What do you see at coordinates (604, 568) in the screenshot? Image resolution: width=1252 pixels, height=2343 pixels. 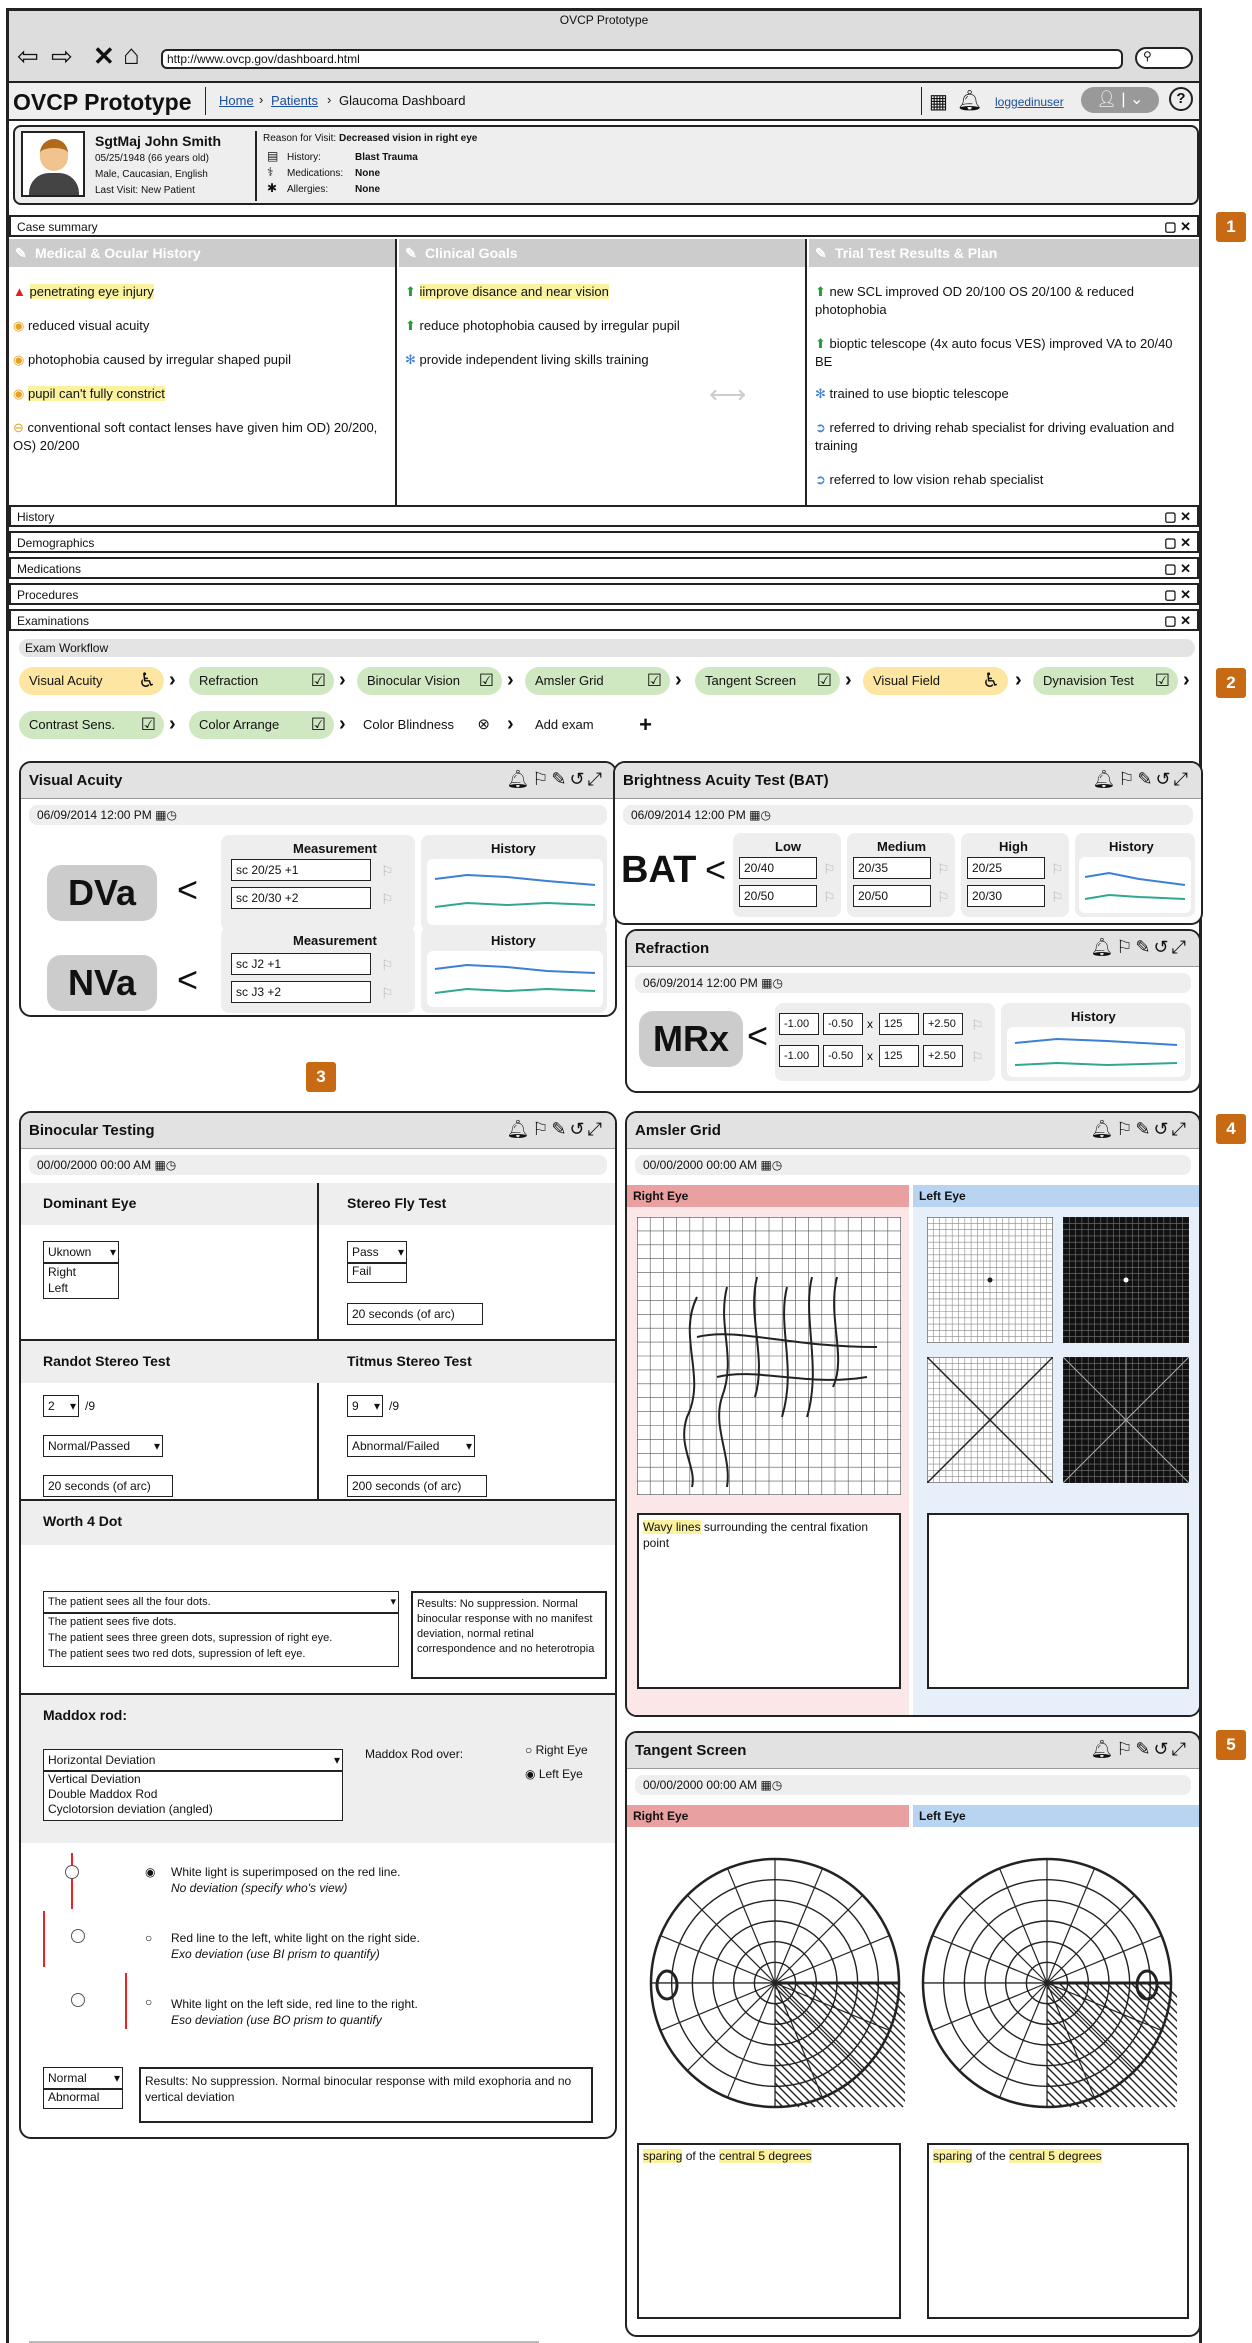 I see `medications-bar: Medications ▢ ✕` at bounding box center [604, 568].